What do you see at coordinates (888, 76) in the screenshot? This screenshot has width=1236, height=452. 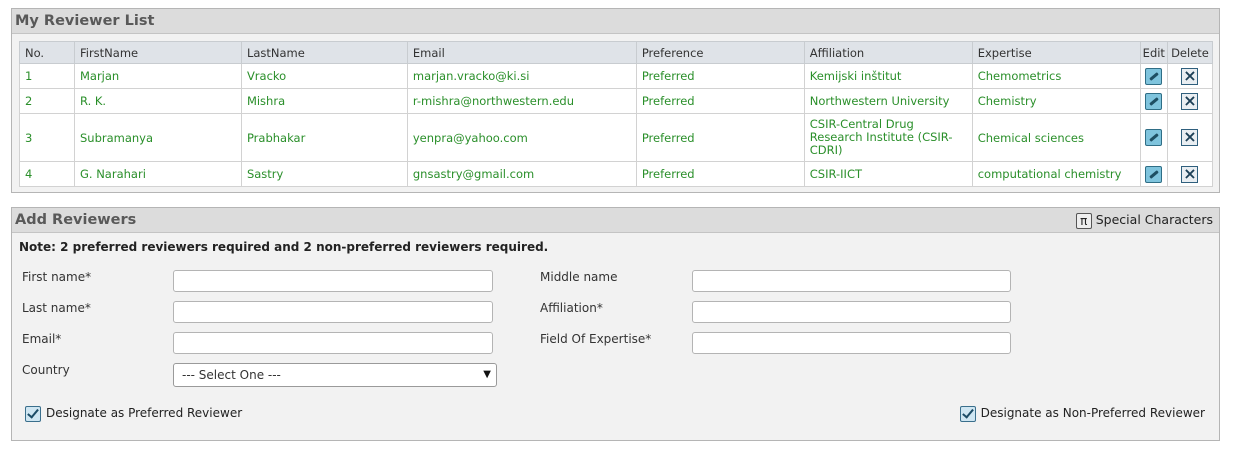 I see `cell-affiliation: Kemijski inštitut` at bounding box center [888, 76].